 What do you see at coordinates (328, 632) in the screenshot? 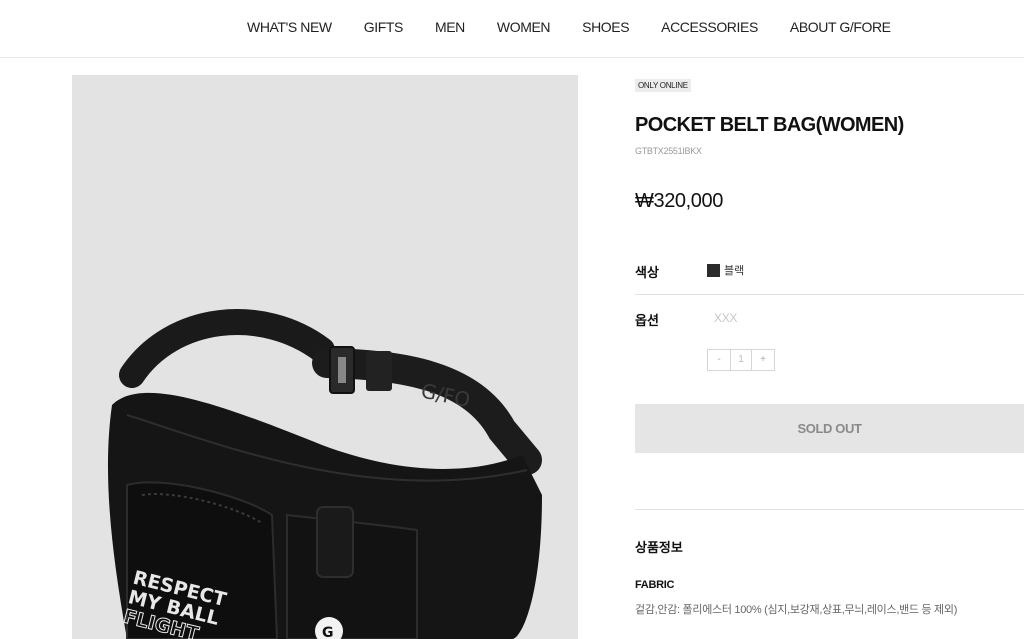
I see `bag-logo-text: G` at bounding box center [328, 632].